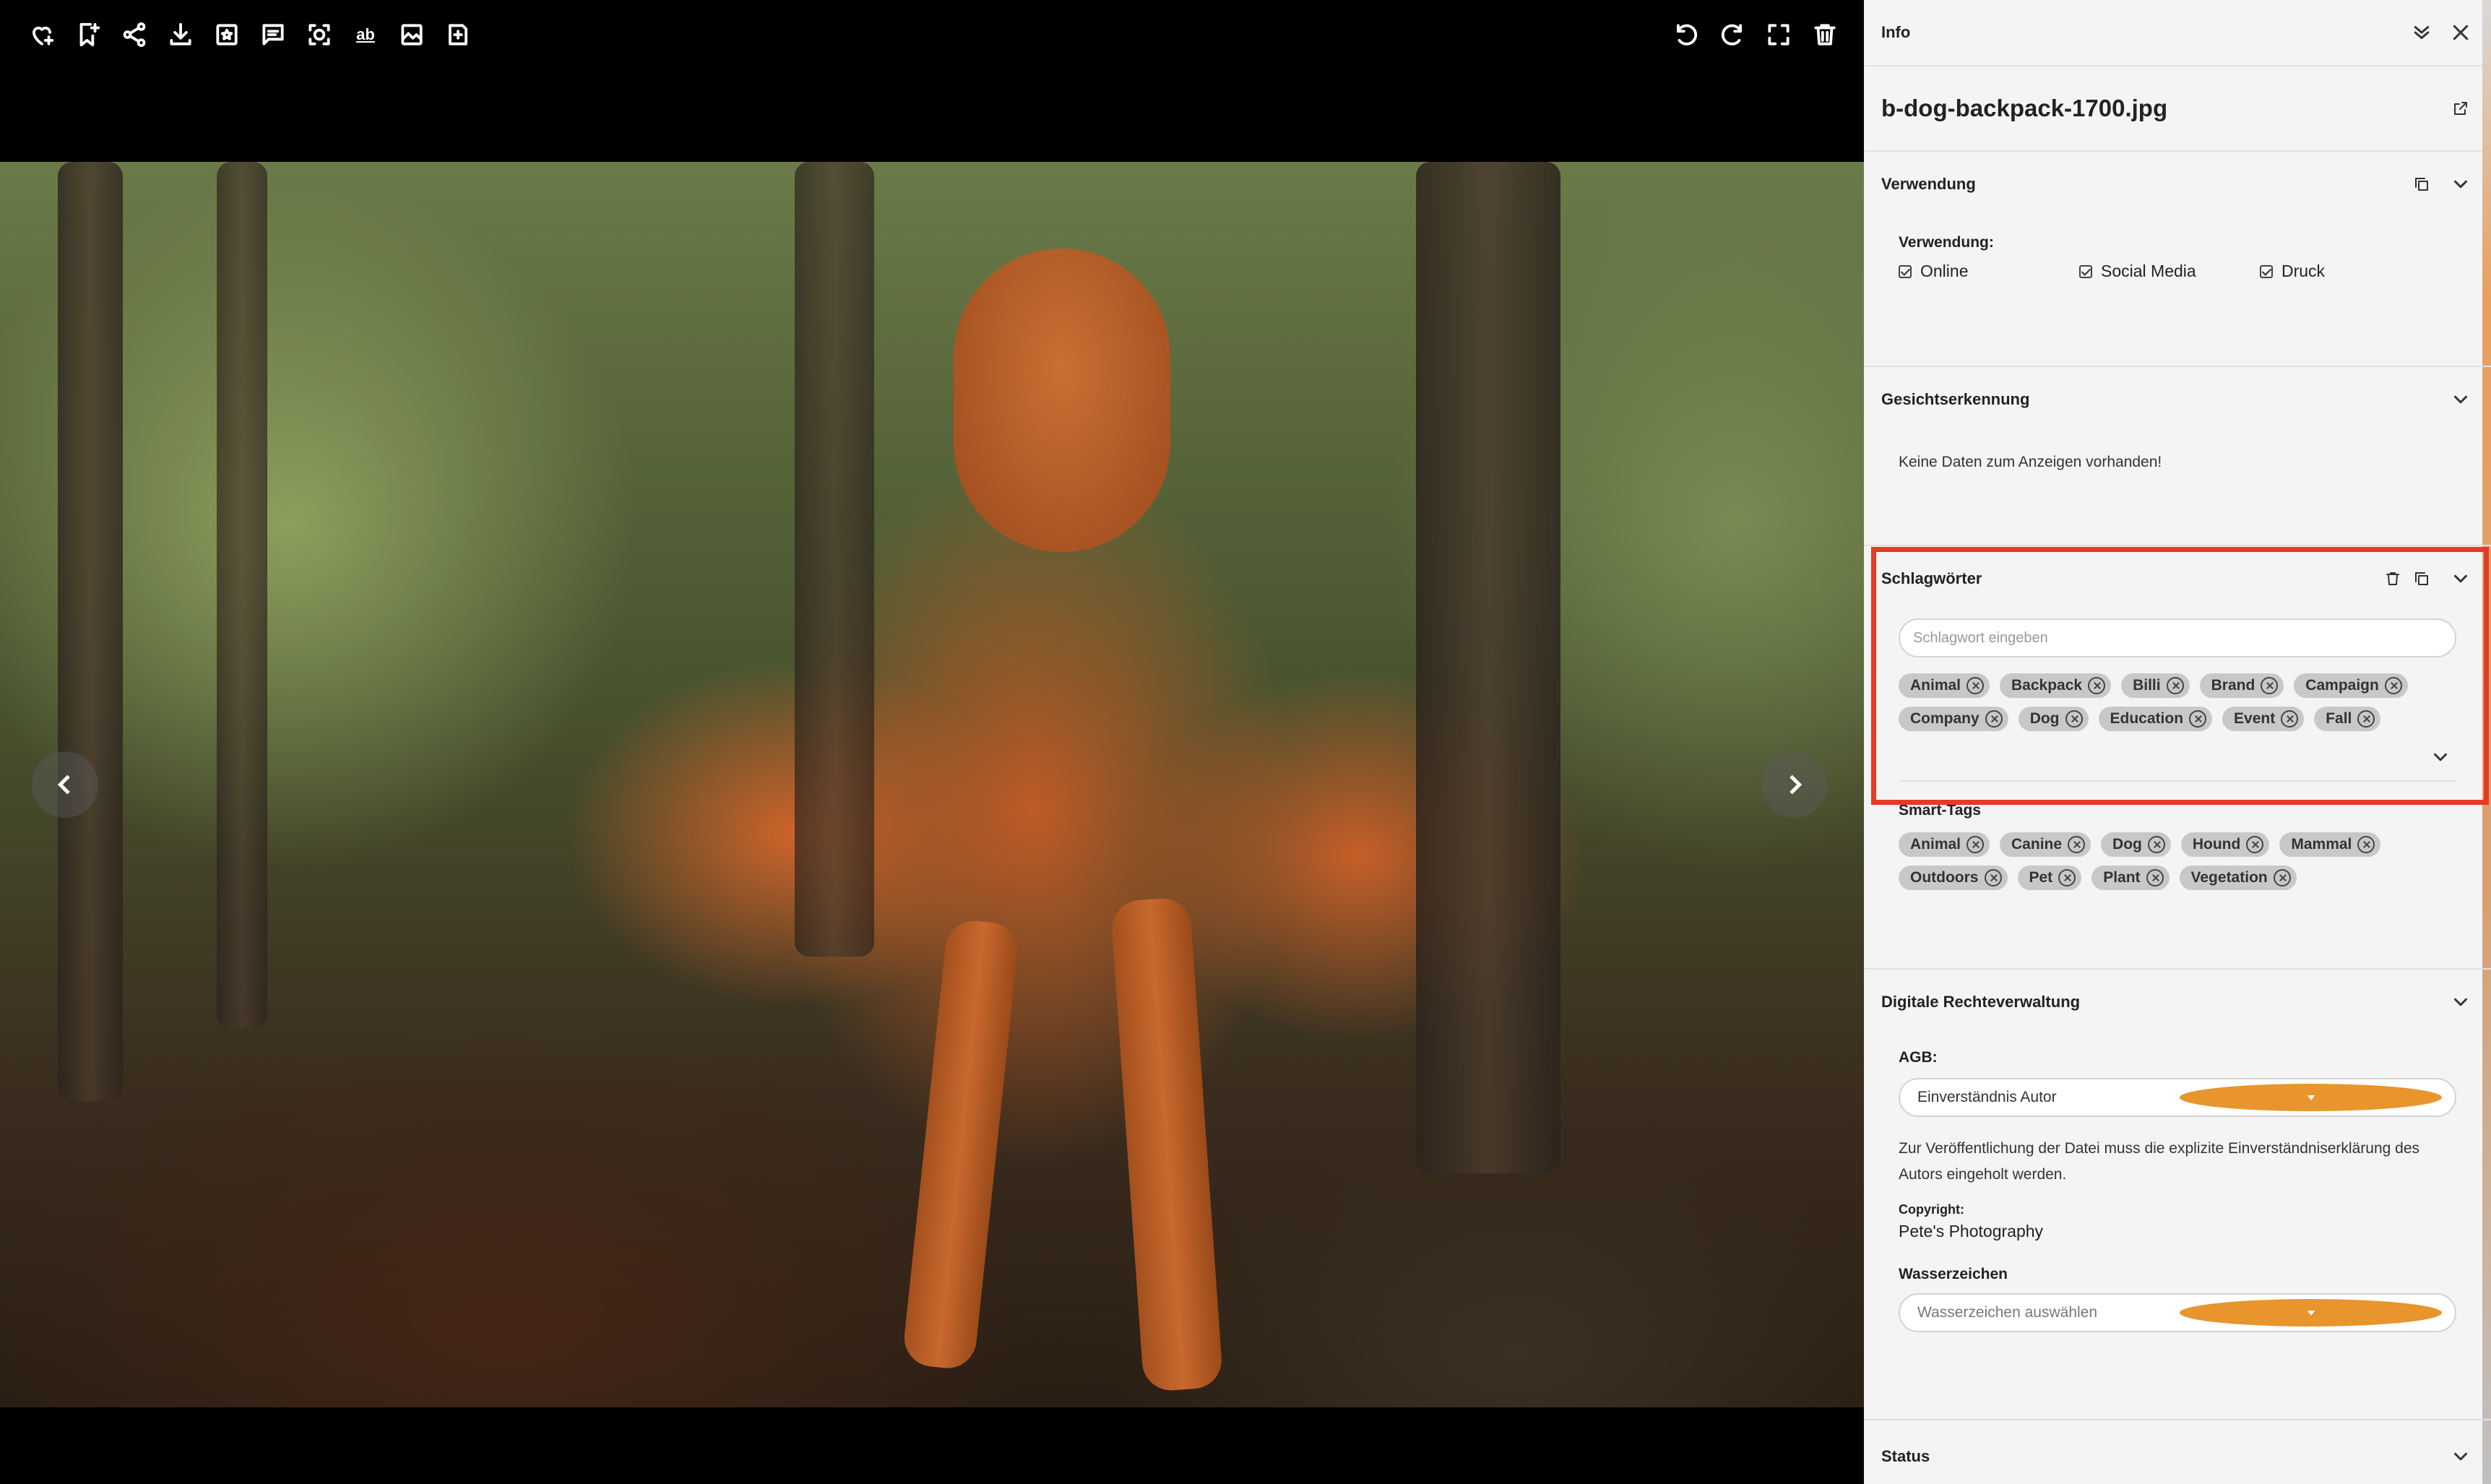 Image resolution: width=2491 pixels, height=1484 pixels. What do you see at coordinates (2178, 184) in the screenshot?
I see `section-header: Verwendung` at bounding box center [2178, 184].